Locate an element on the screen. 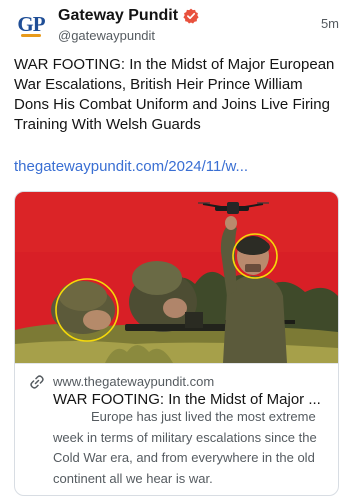 This screenshot has height=500, width=353. avatar-logo-underline is located at coordinates (31, 35).